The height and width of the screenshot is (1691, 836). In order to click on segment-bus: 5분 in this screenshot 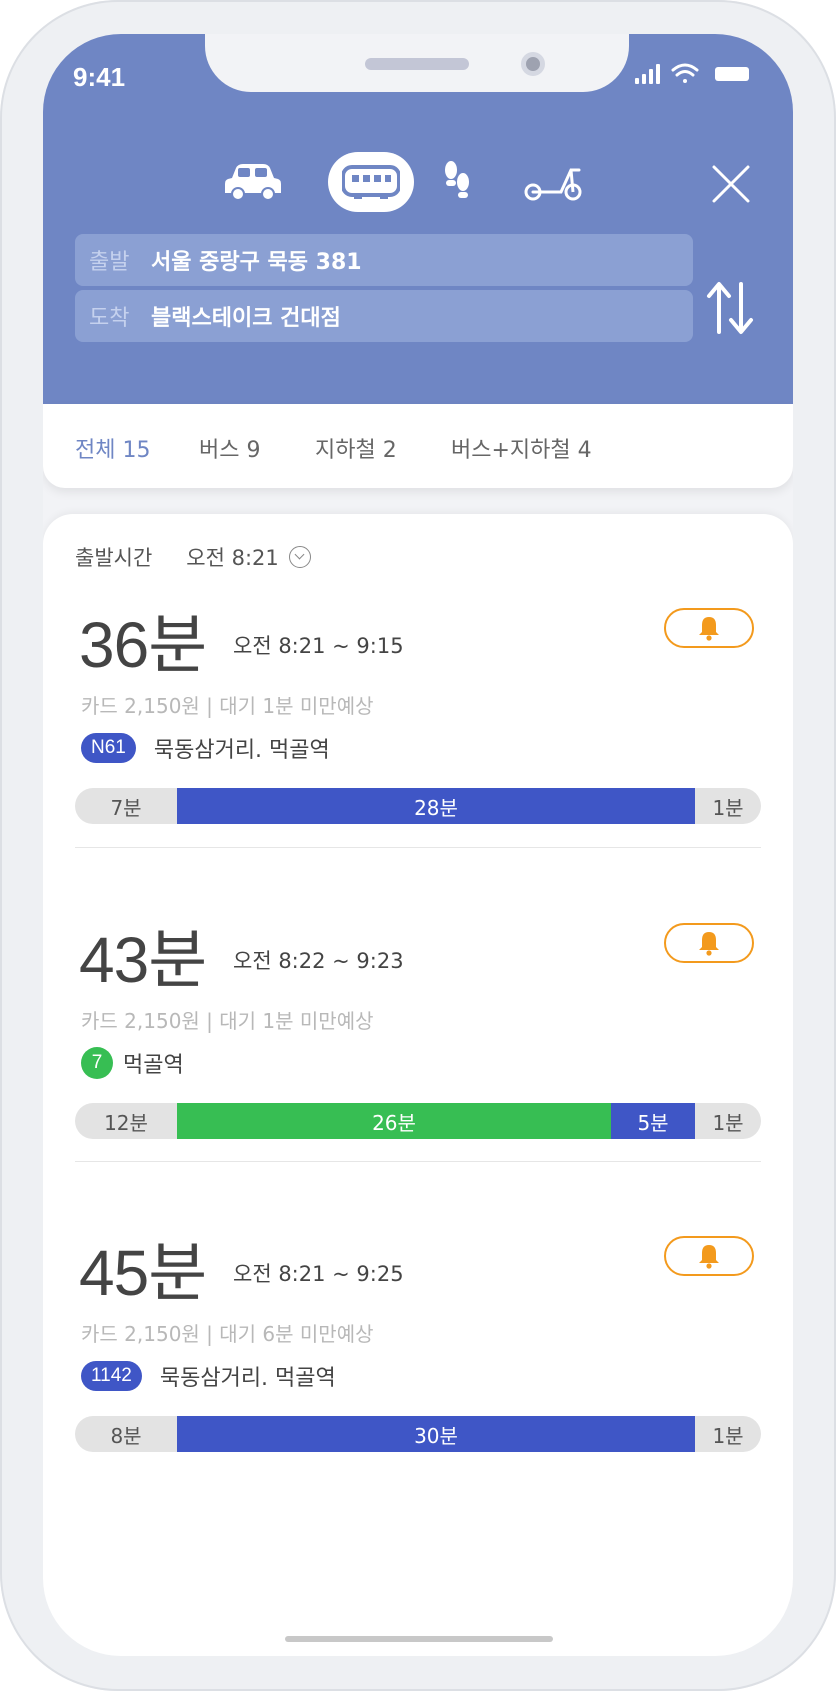, I will do `click(653, 1121)`.